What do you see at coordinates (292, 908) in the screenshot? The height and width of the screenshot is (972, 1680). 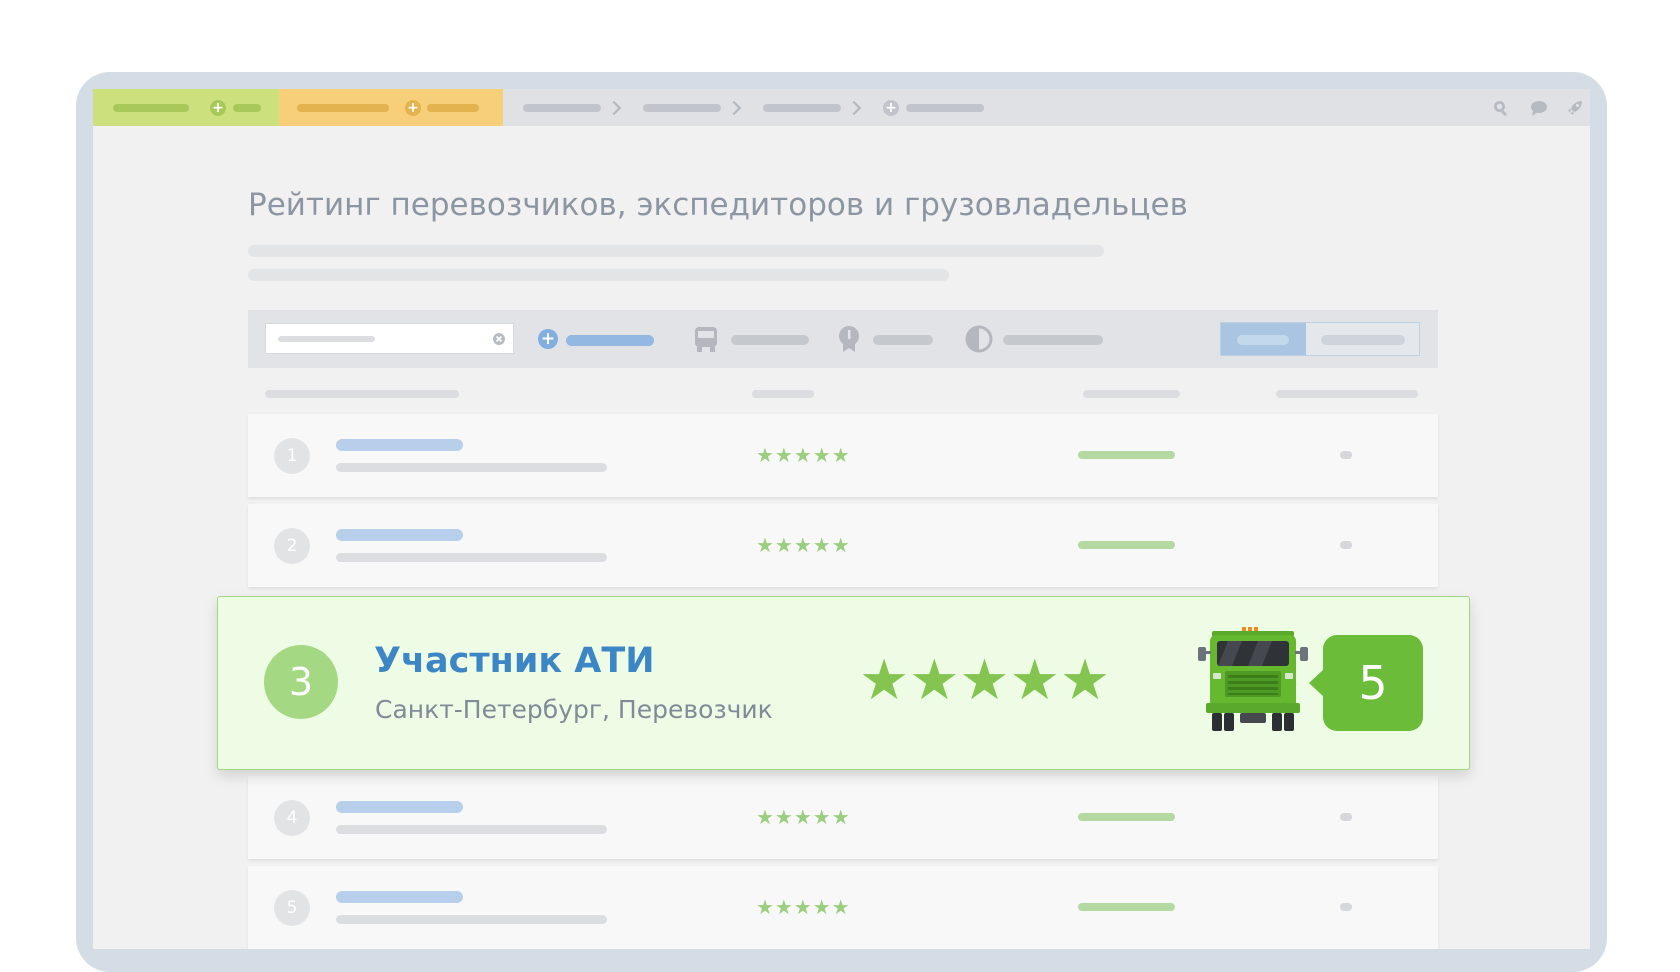 I see `rank-badge: 5` at bounding box center [292, 908].